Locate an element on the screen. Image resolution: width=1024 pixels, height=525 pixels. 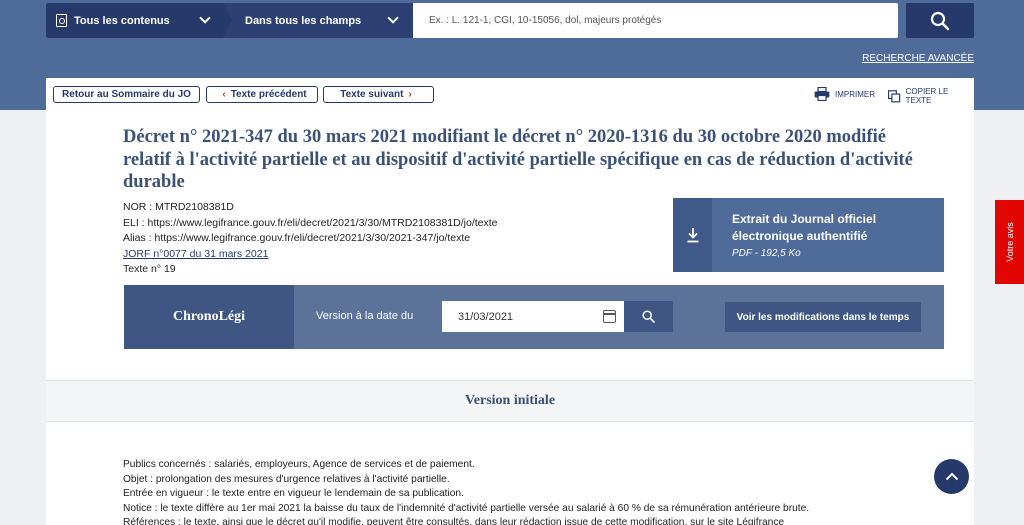
version-date-value: 31/03/2021 is located at coordinates (486, 316).